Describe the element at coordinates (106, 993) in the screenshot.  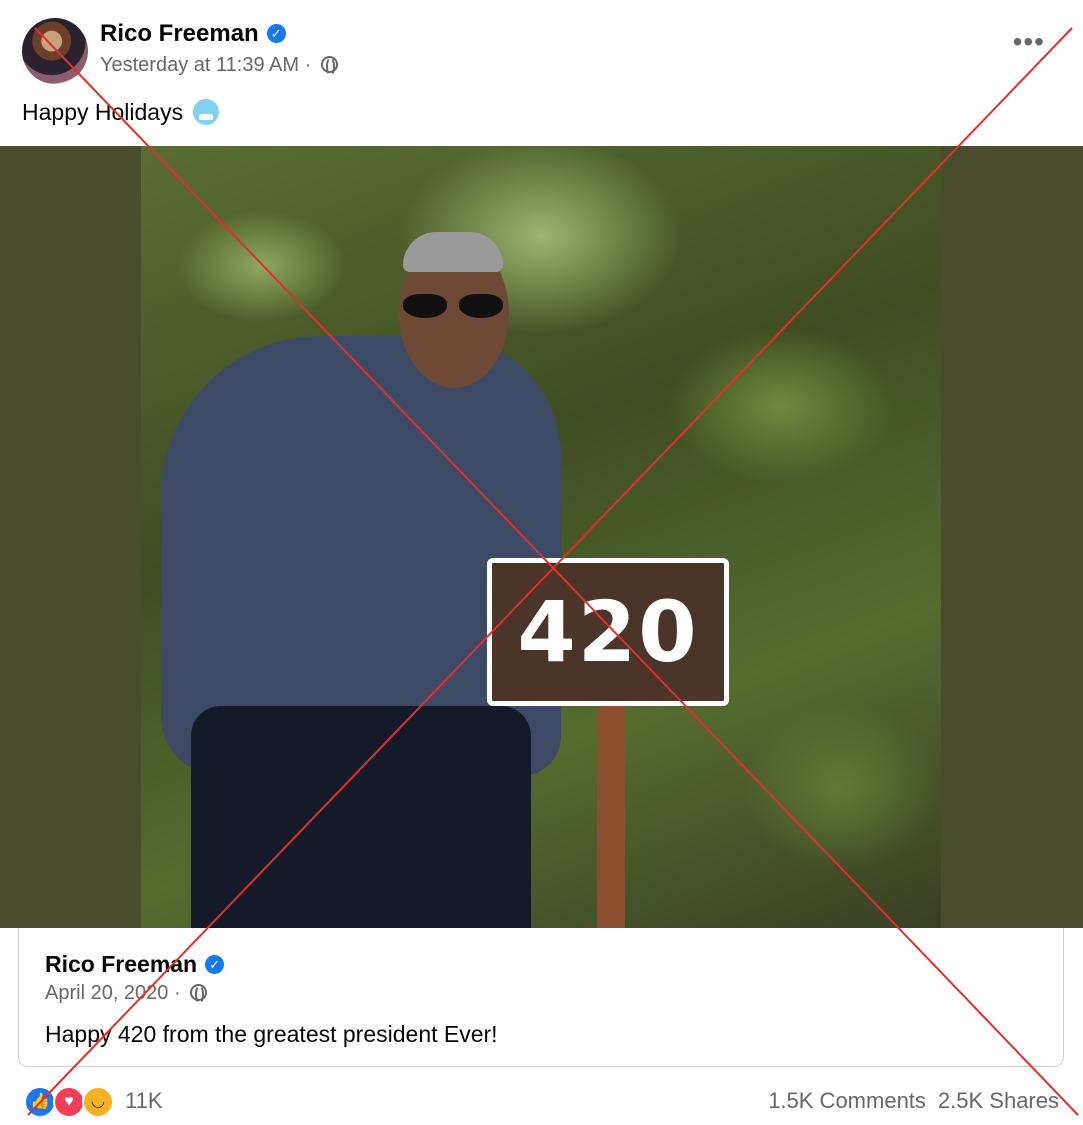
I see `shared-post-date: April 20, 2020` at that location.